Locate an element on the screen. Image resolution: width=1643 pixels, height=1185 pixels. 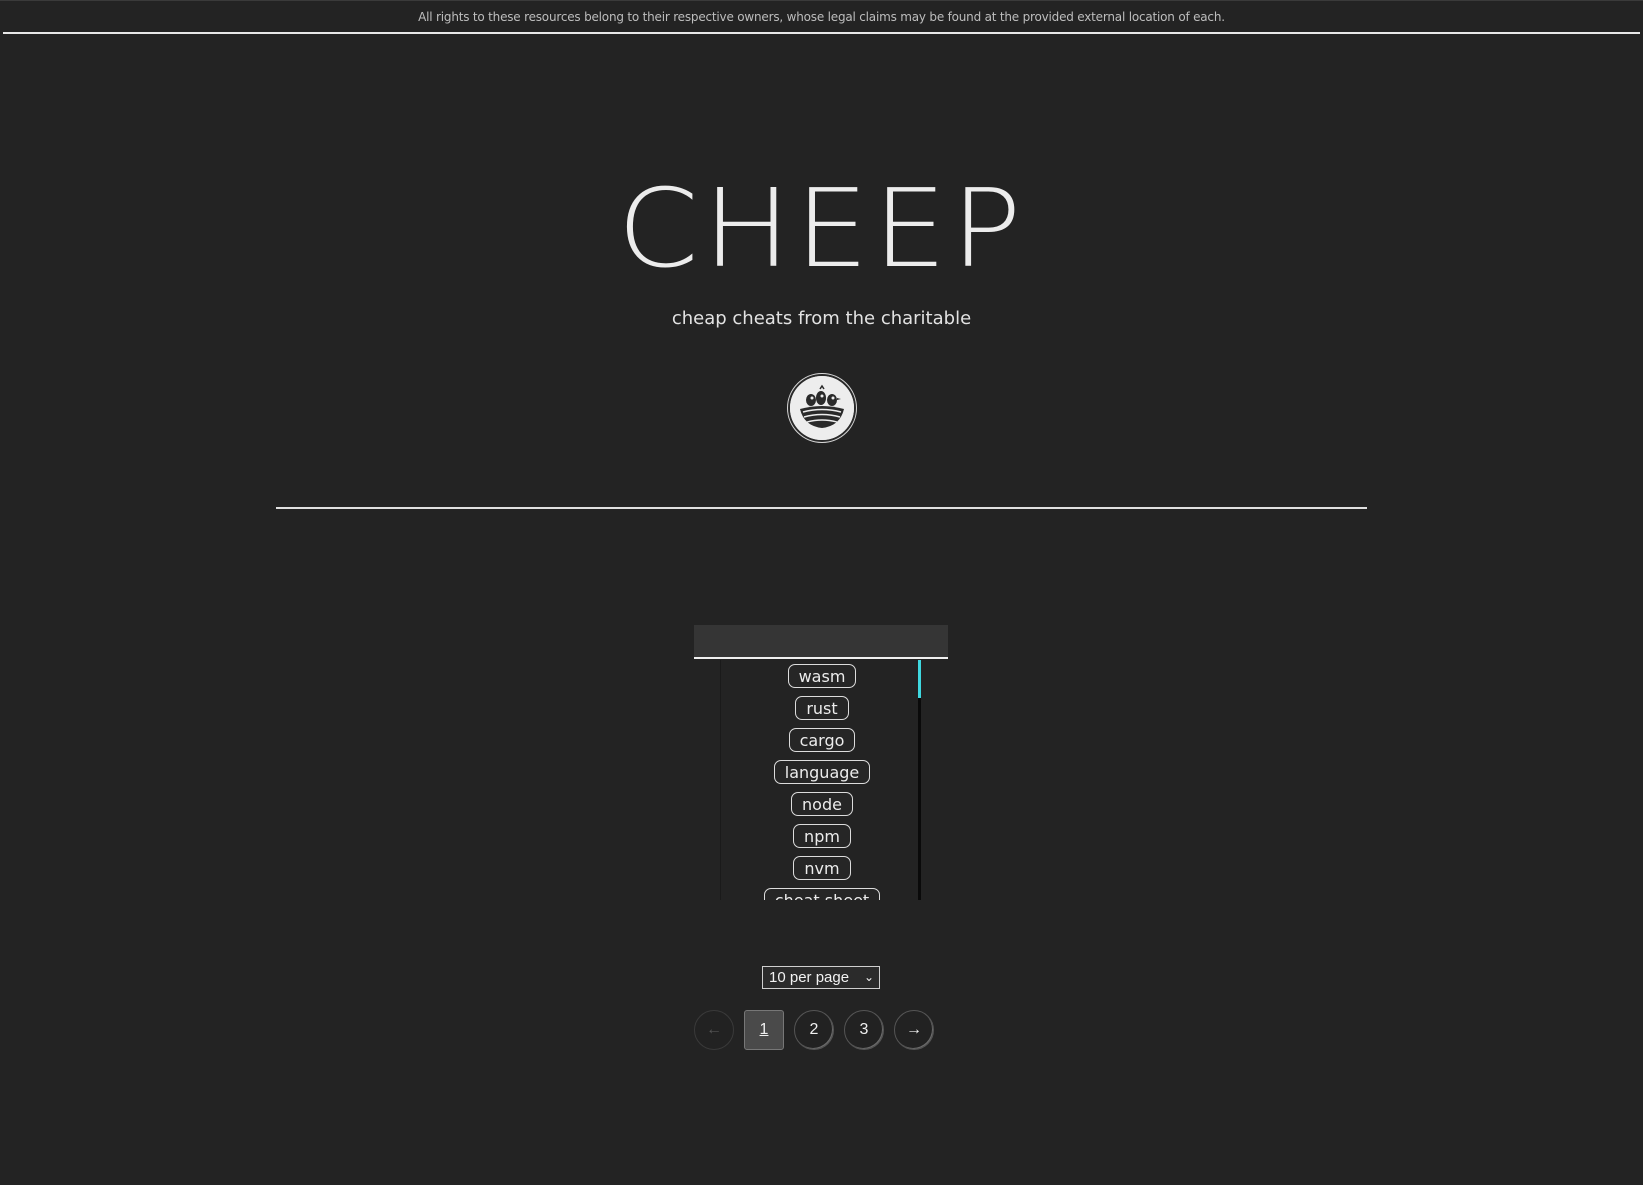
tag-nvm: nvm is located at coordinates (822, 868).